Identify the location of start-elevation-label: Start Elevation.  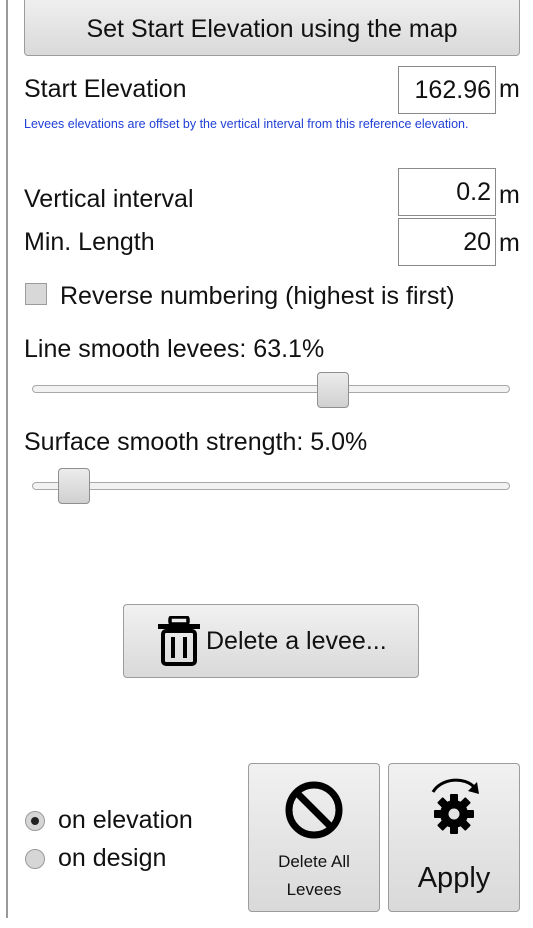
(105, 89).